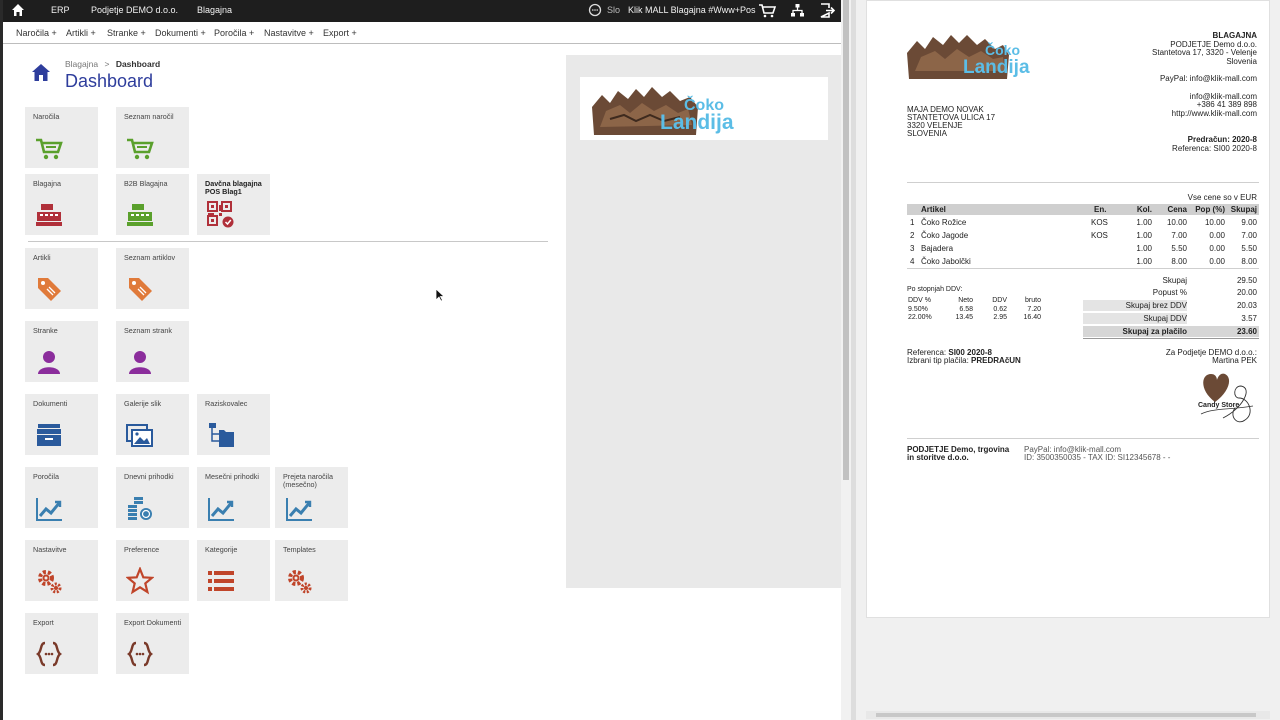 The width and height of the screenshot is (1280, 720). Describe the element at coordinates (1179, 261) in the screenshot. I see `item-price: 8.00` at that location.